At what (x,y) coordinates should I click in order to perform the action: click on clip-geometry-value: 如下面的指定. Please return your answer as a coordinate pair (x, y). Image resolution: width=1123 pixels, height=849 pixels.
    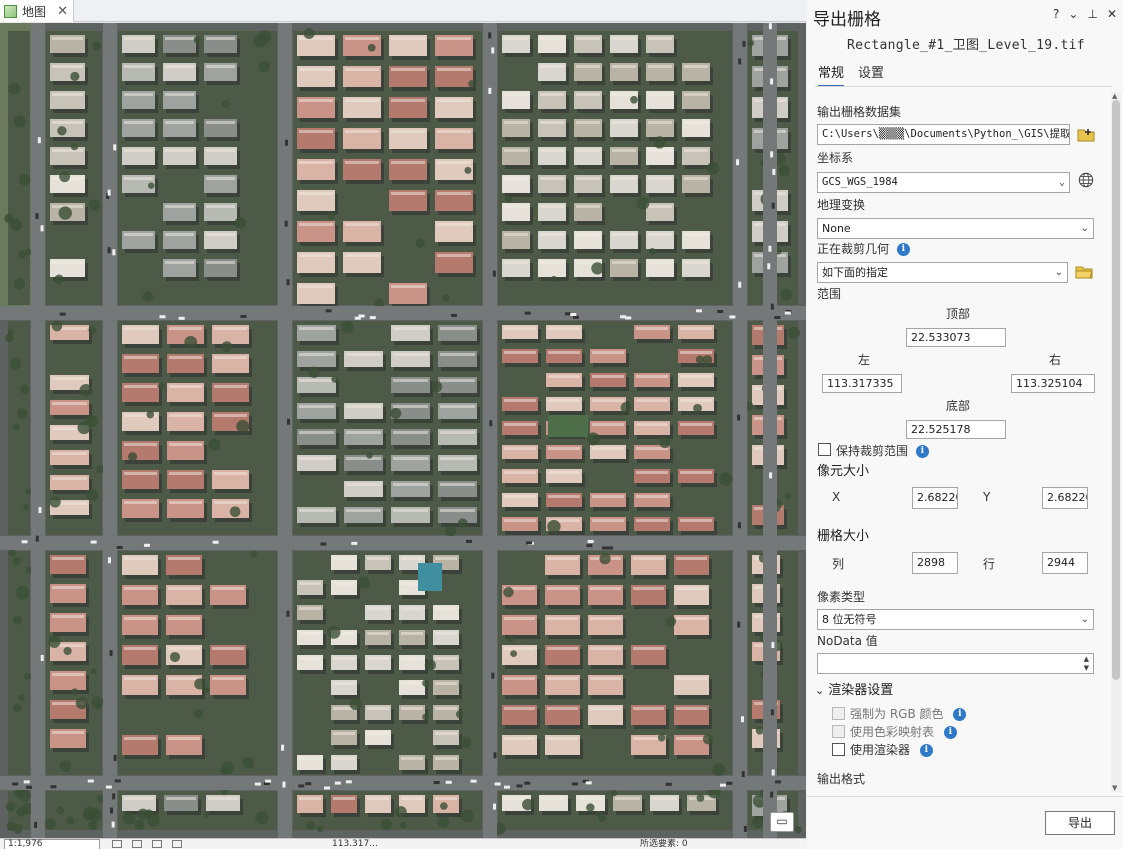
    Looking at the image, I should click on (855, 272).